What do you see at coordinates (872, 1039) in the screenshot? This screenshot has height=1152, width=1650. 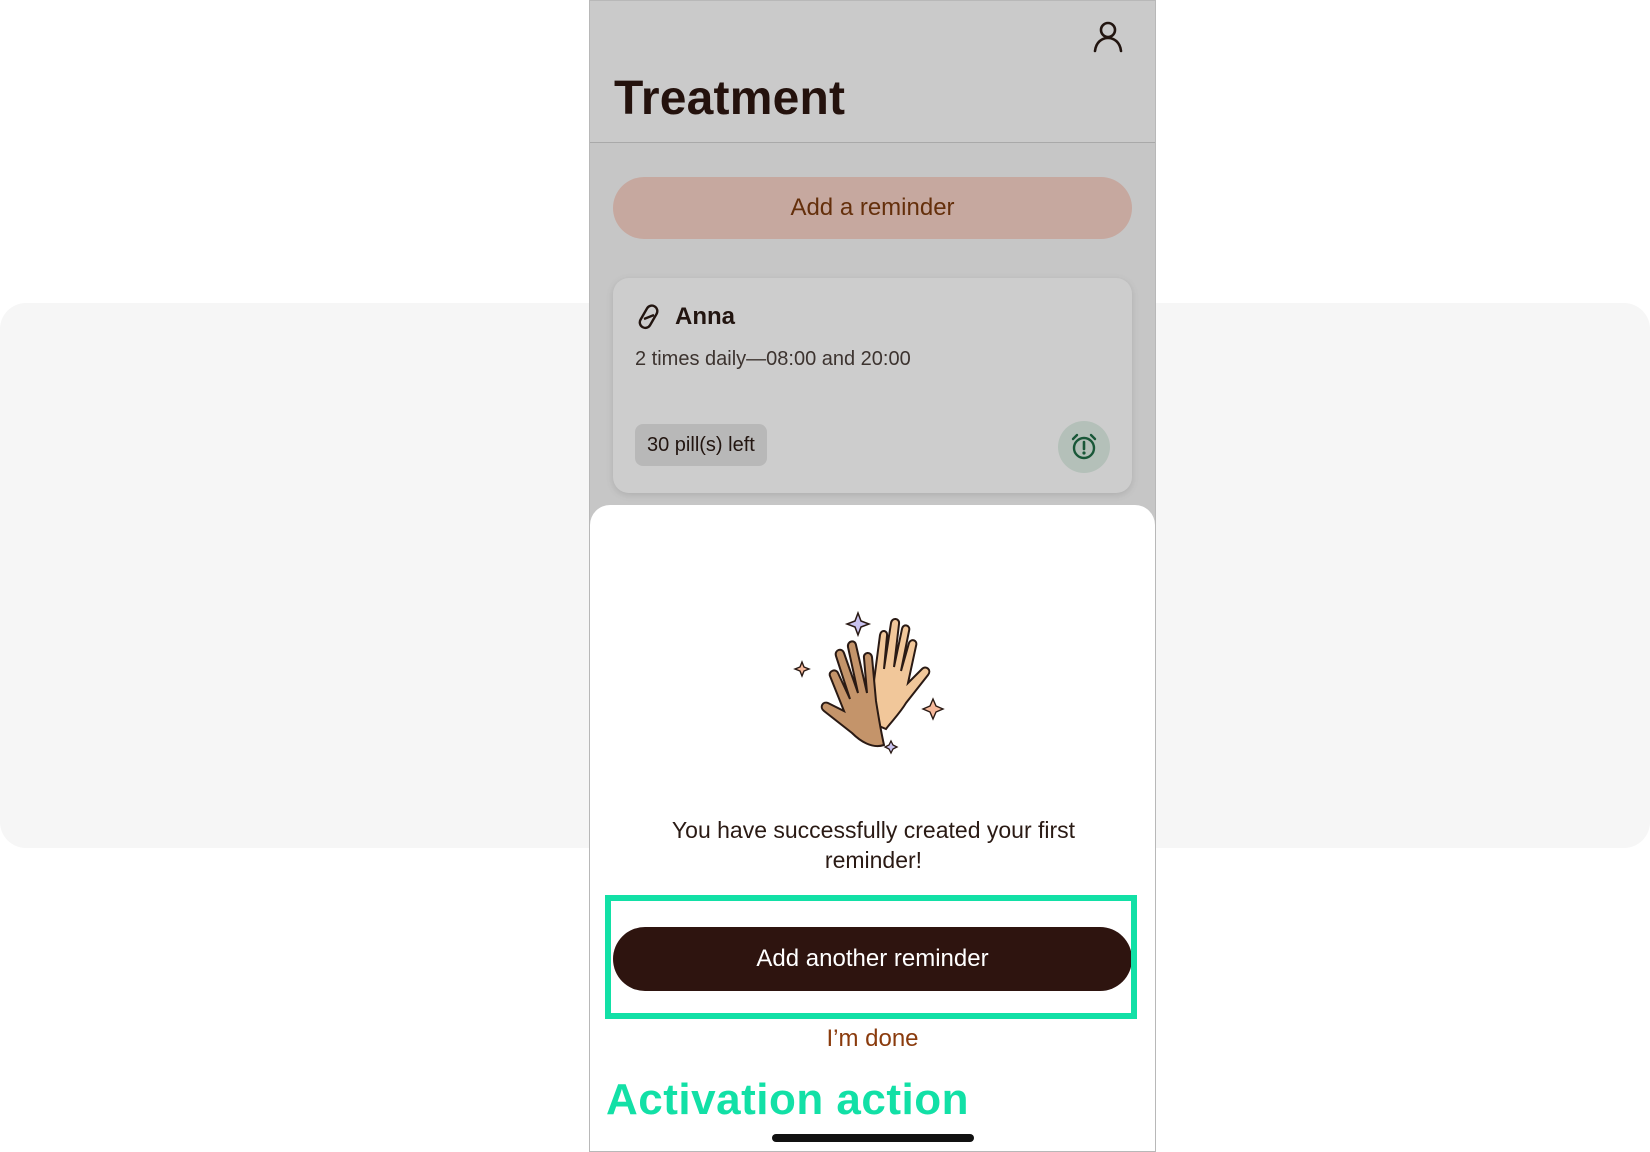 I see `im-done-link: I’m done` at bounding box center [872, 1039].